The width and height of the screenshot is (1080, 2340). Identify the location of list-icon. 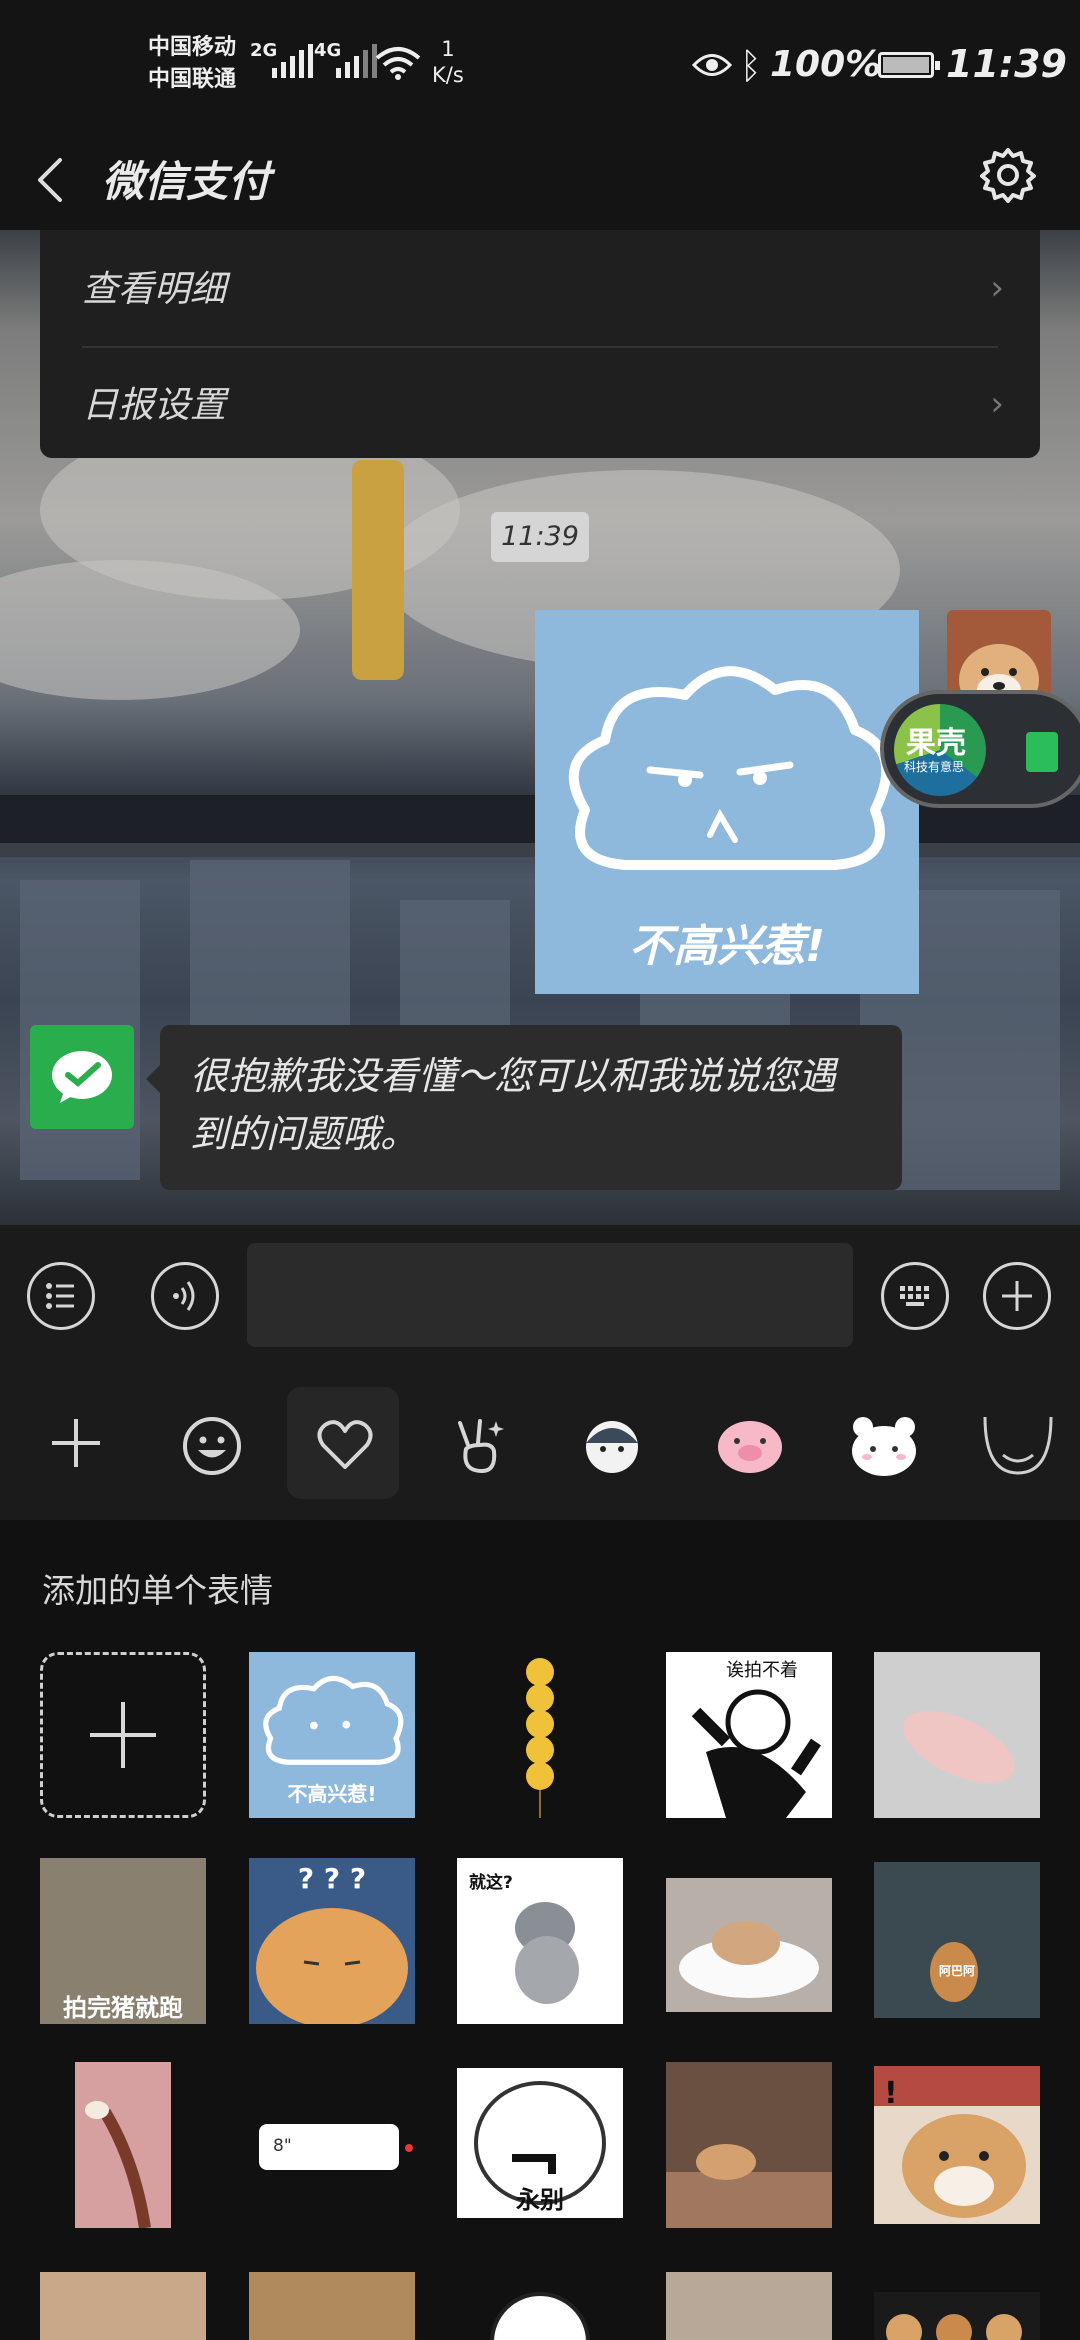
(60, 1296).